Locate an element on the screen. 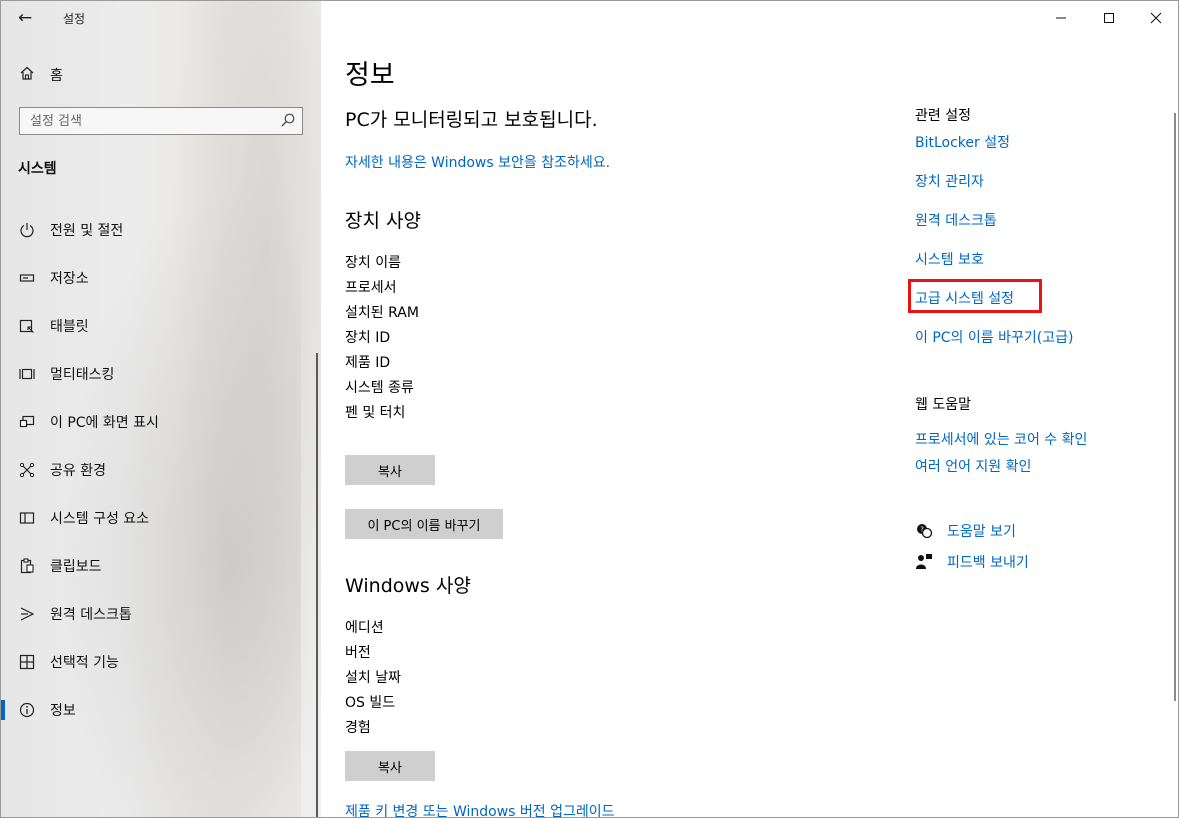 The height and width of the screenshot is (818, 1179). page-title: 정보 is located at coordinates (370, 75).